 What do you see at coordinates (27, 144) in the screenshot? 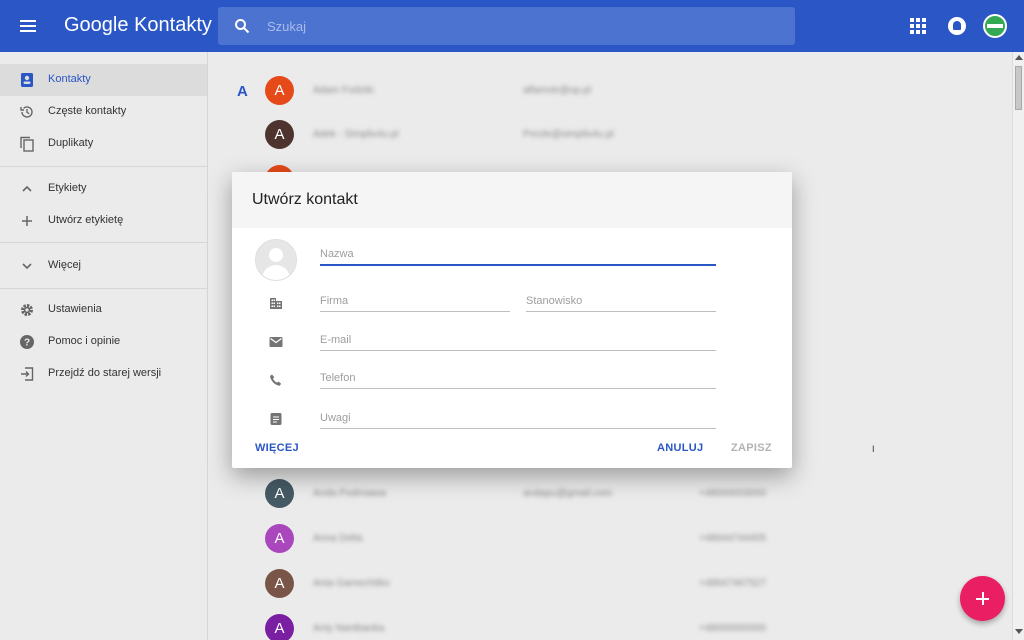
I see `copy-icon` at bounding box center [27, 144].